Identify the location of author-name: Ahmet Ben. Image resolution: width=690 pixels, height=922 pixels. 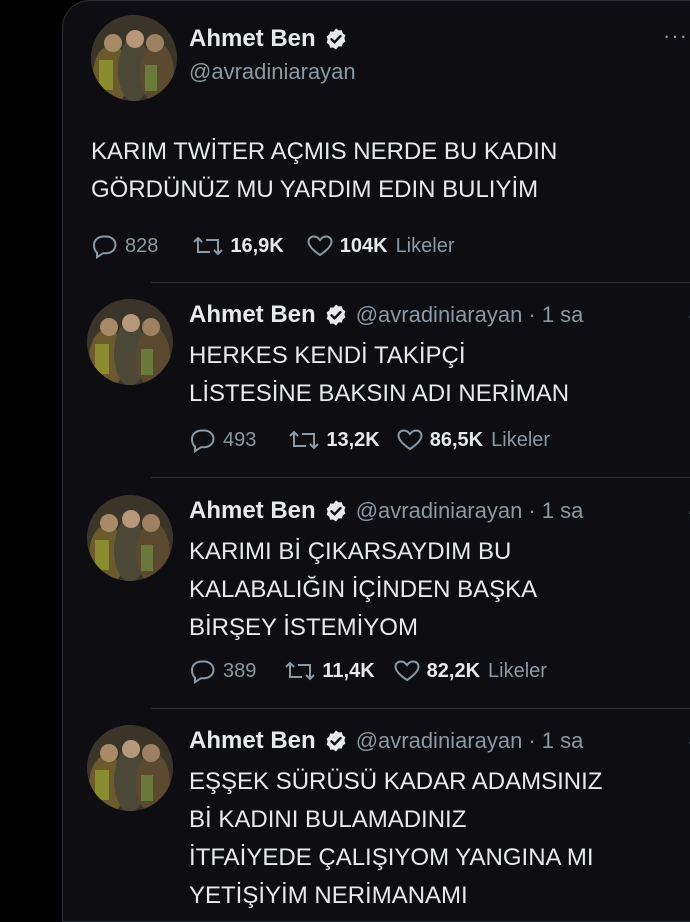
(268, 39).